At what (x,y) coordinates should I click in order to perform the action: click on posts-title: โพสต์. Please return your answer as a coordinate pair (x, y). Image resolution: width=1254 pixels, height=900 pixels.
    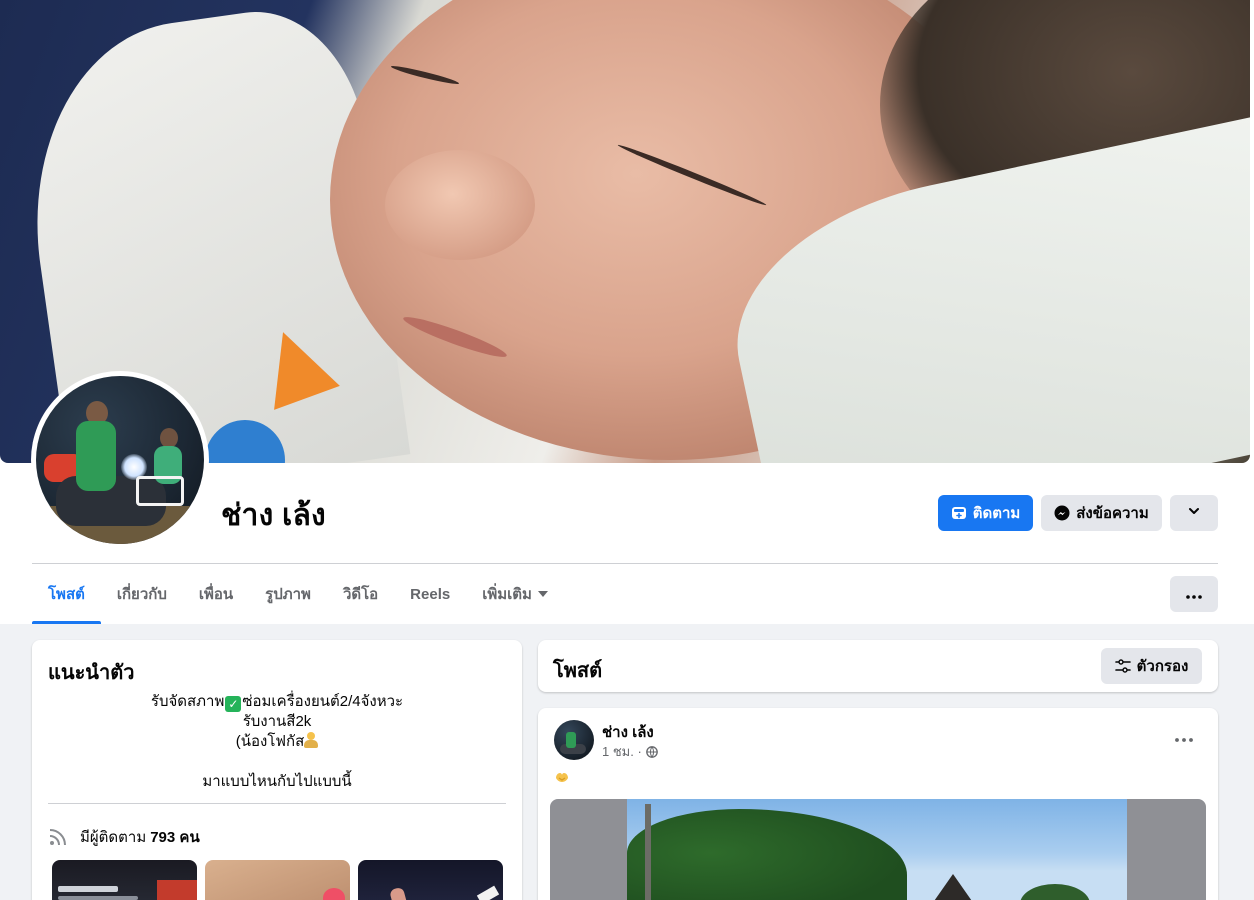
    Looking at the image, I should click on (578, 671).